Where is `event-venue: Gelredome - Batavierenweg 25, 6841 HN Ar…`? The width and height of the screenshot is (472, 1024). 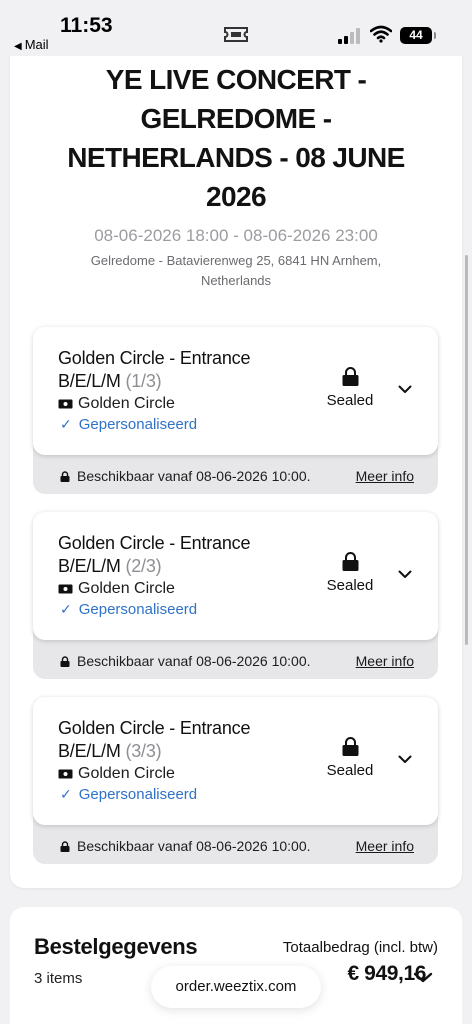 event-venue: Gelredome - Batavierenweg 25, 6841 HN Ar… is located at coordinates (236, 270).